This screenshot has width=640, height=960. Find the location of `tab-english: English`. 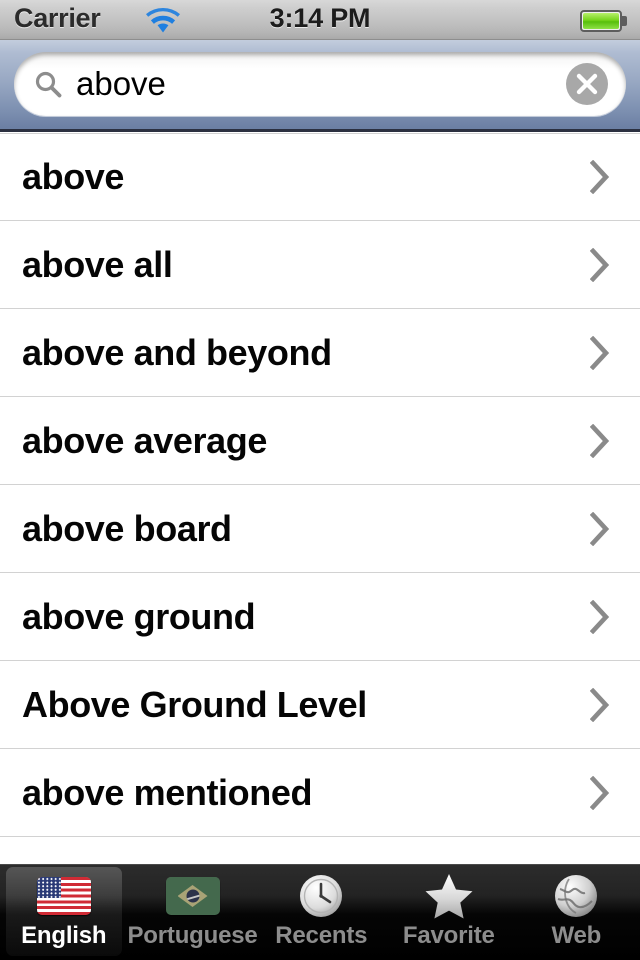

tab-english: English is located at coordinates (64, 912).